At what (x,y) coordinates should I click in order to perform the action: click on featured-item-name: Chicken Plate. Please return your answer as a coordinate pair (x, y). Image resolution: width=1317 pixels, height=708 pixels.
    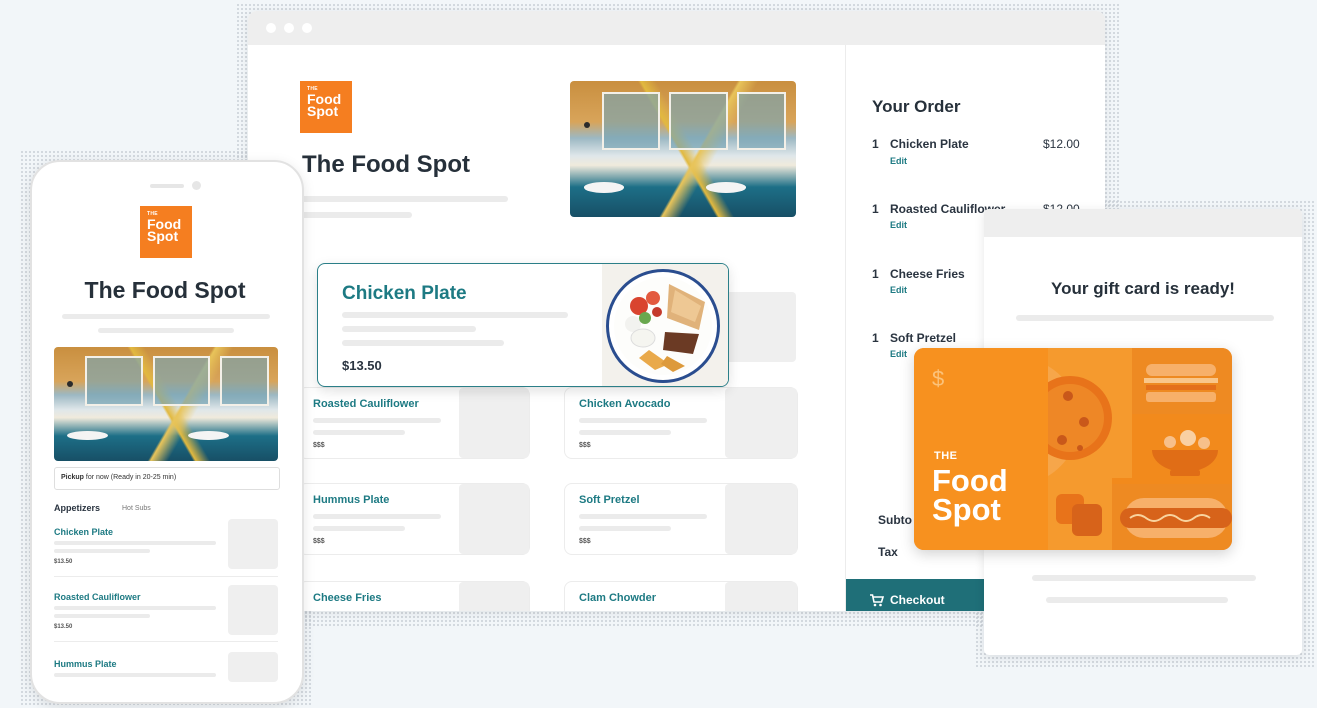
    Looking at the image, I should click on (404, 293).